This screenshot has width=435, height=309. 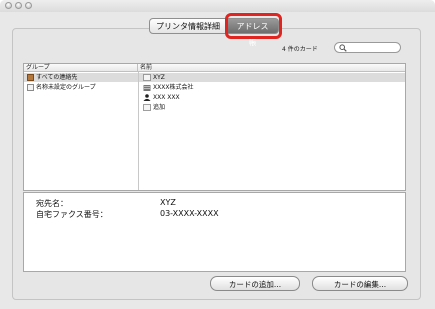 What do you see at coordinates (188, 26) in the screenshot?
I see `tab-printer-details: プリンタ情報詳細` at bounding box center [188, 26].